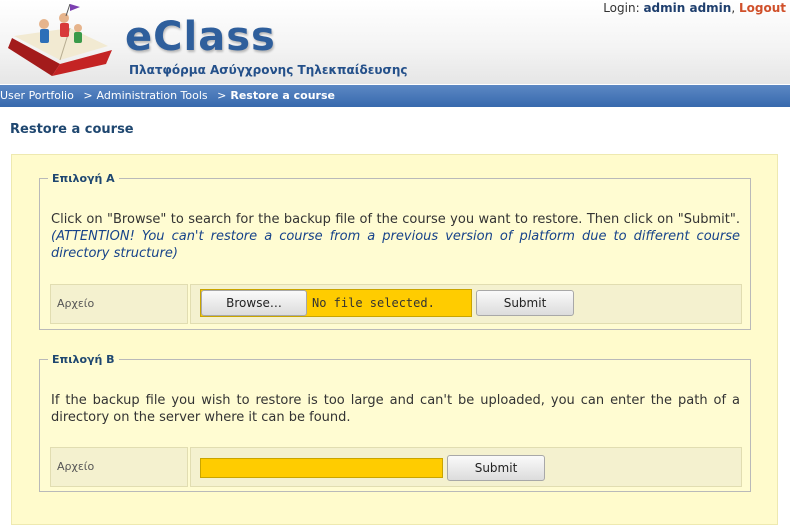  What do you see at coordinates (200, 37) in the screenshot?
I see `brand-title: eClass` at bounding box center [200, 37].